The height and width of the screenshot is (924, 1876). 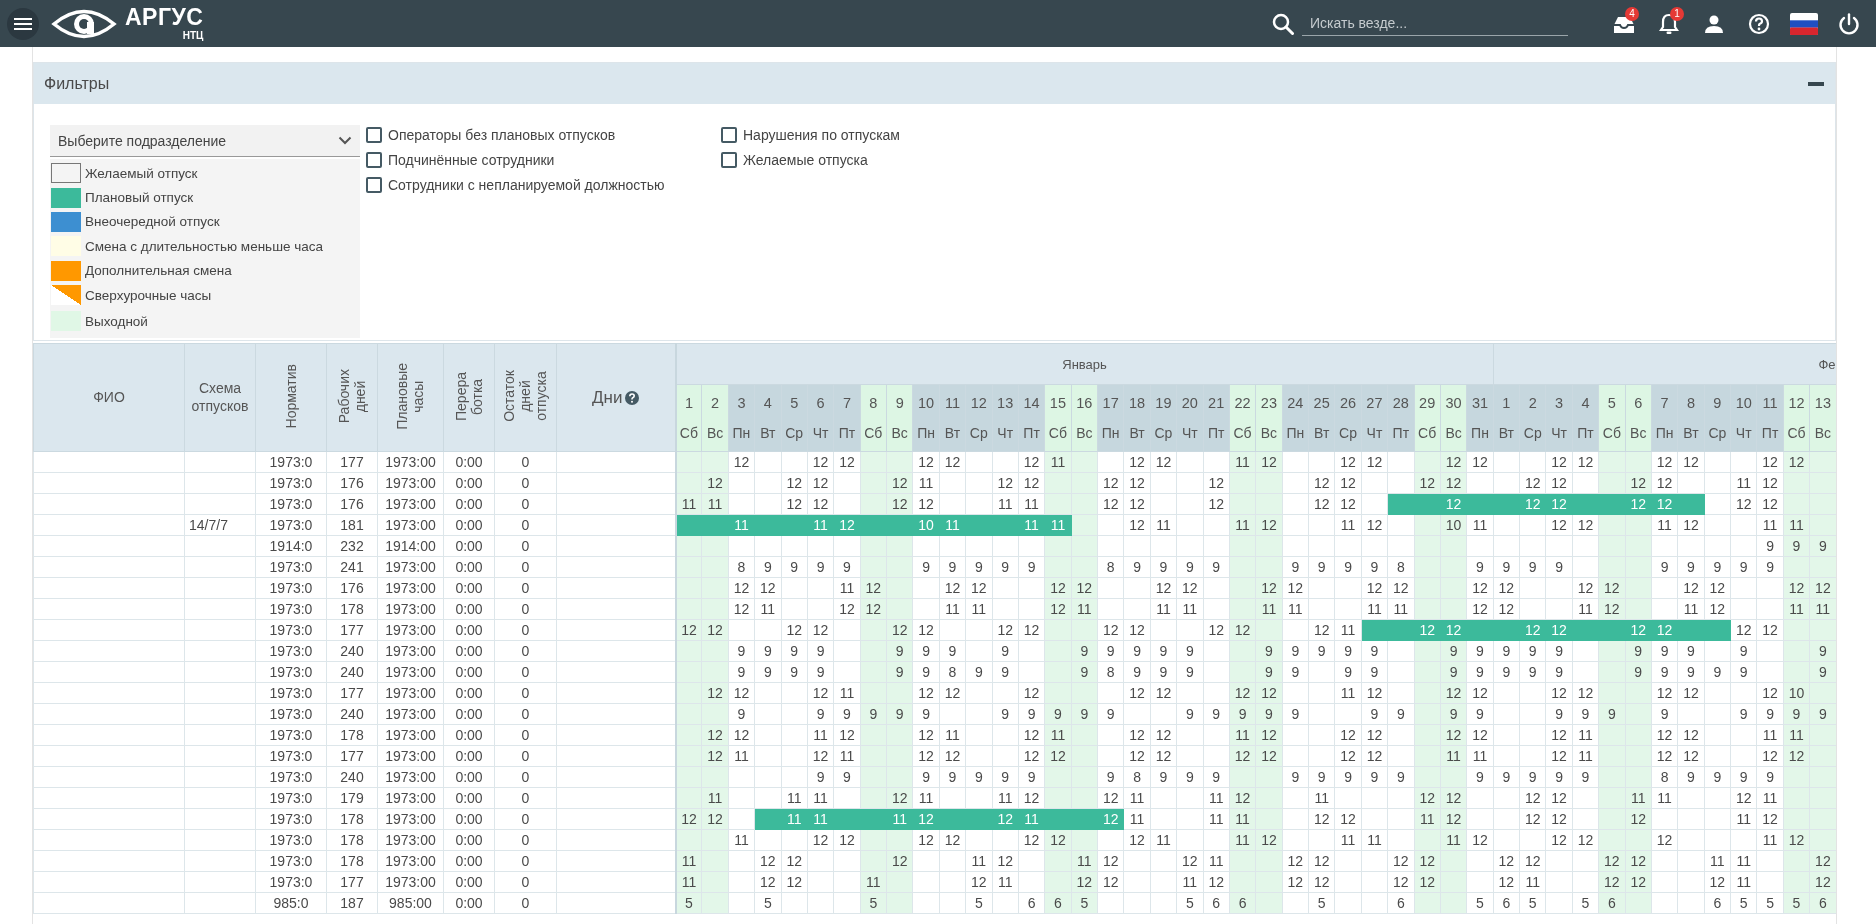 What do you see at coordinates (193, 36) in the screenshot?
I see `app-subtitle: НТЦ` at bounding box center [193, 36].